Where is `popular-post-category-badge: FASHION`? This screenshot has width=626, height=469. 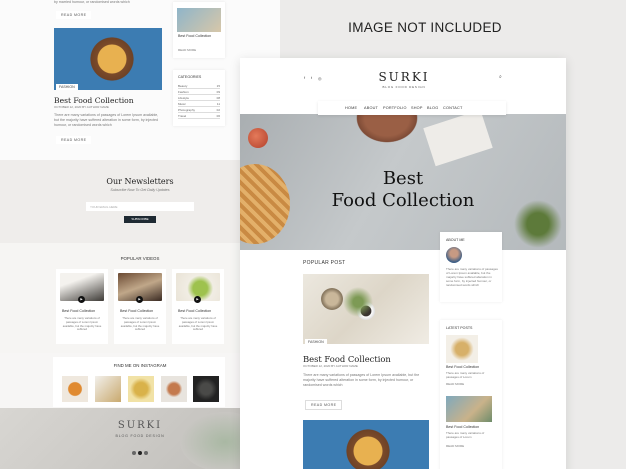
popular-post-category-badge: FASHION is located at coordinates (316, 342).